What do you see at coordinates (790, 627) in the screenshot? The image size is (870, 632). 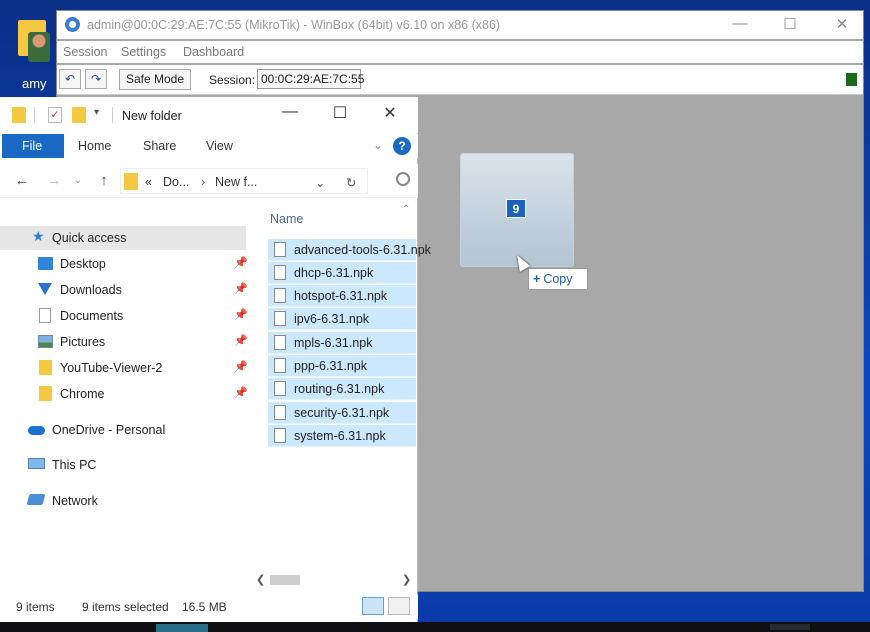 I see `taskbar-clock` at bounding box center [790, 627].